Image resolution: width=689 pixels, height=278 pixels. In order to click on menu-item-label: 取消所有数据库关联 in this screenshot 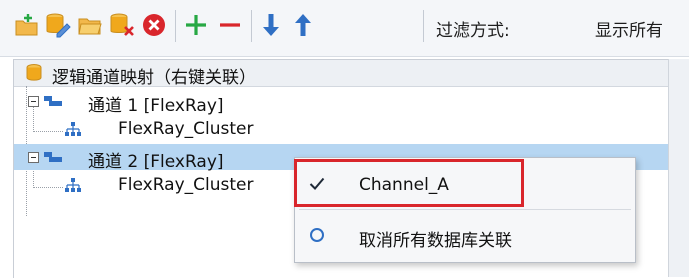, I will do `click(435, 241)`.